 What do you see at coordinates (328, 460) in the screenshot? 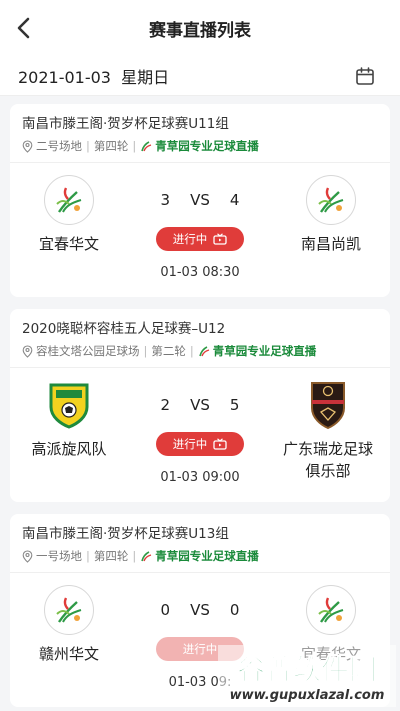
I see `away-team-name: 广东瑞龙足球 俱乐部` at bounding box center [328, 460].